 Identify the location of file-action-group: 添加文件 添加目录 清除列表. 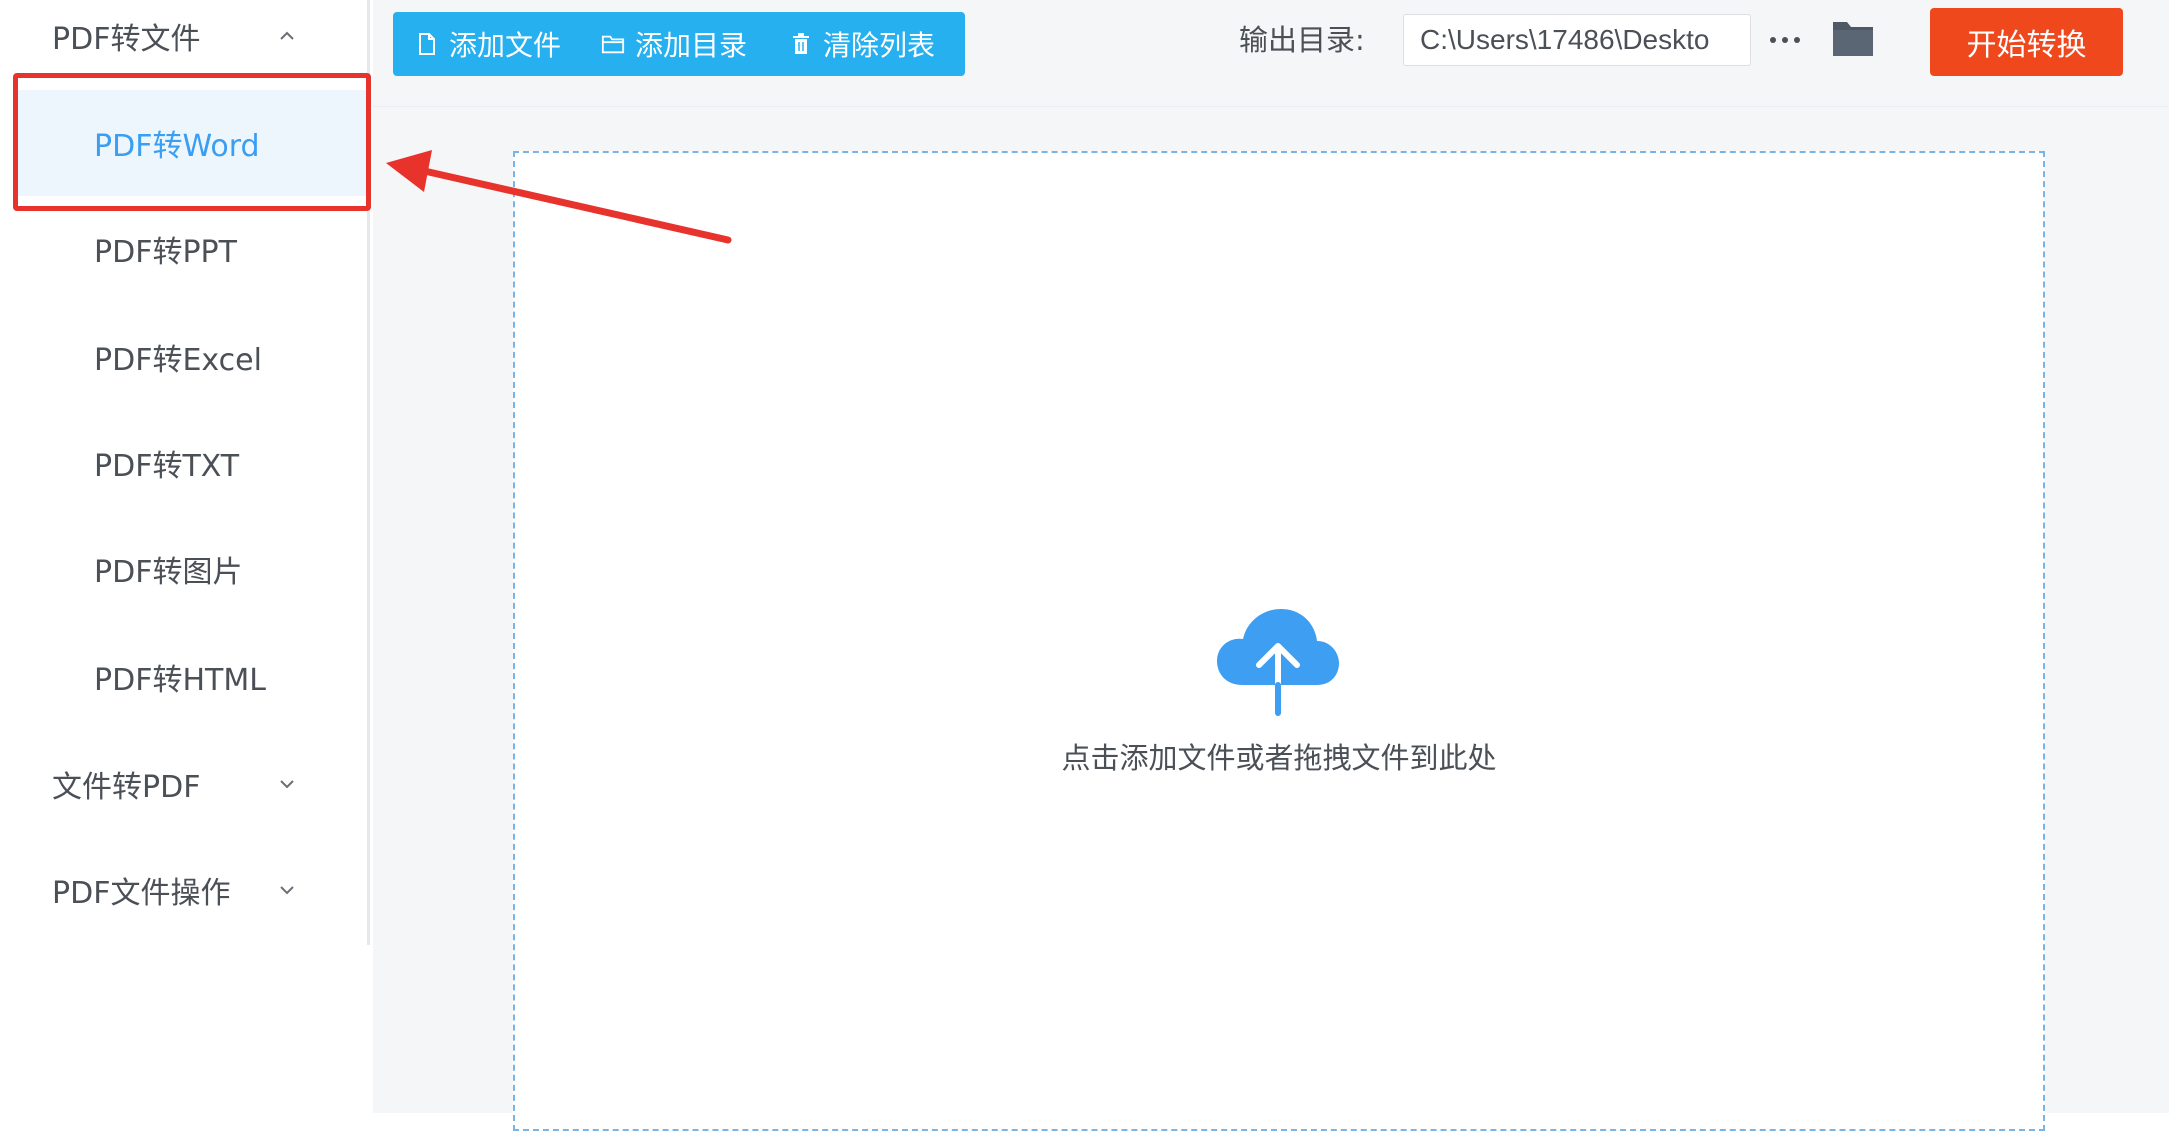
(679, 44).